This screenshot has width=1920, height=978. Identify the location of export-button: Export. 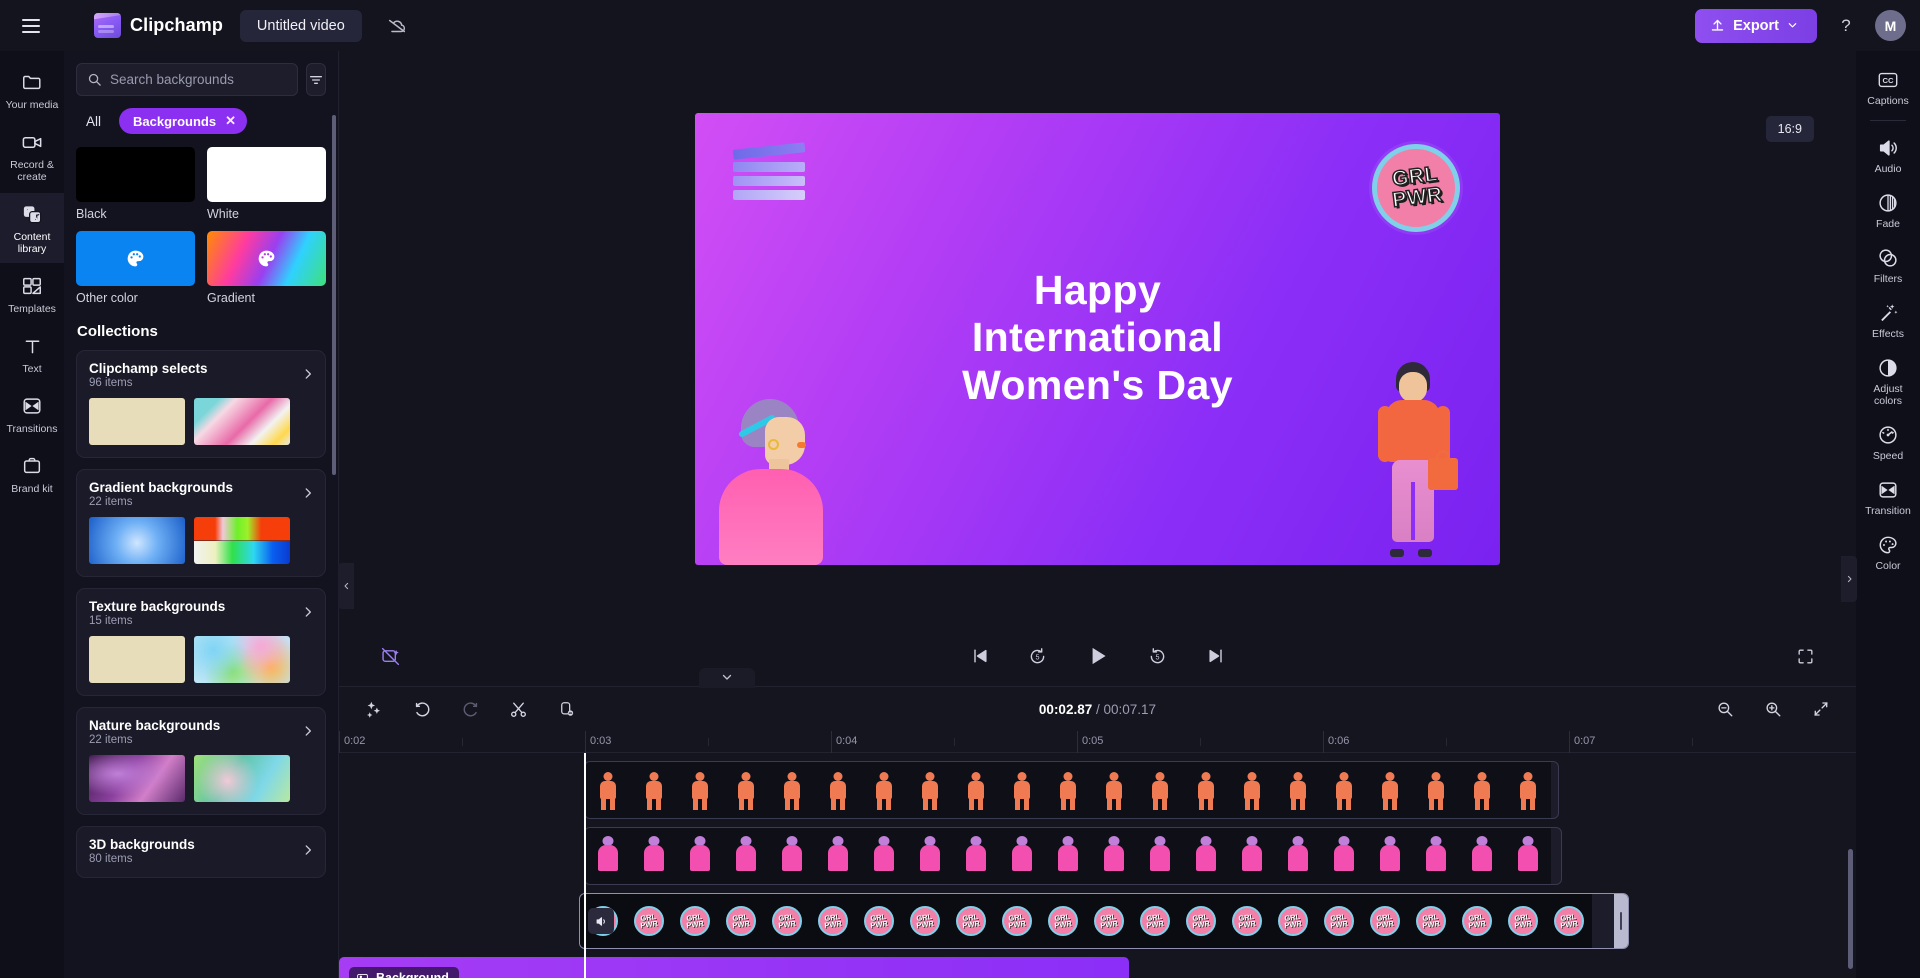
(1756, 25).